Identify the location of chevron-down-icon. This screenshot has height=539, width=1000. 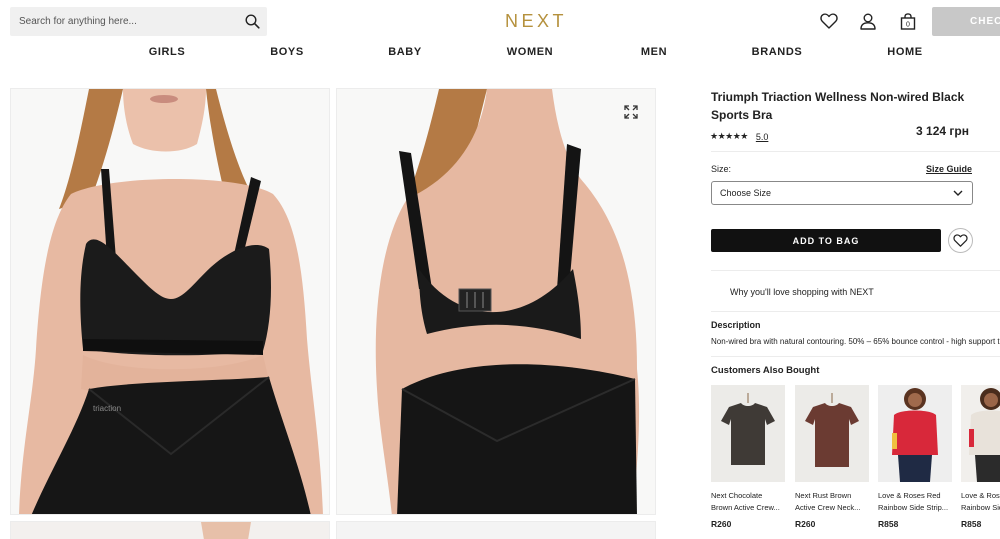
(958, 194).